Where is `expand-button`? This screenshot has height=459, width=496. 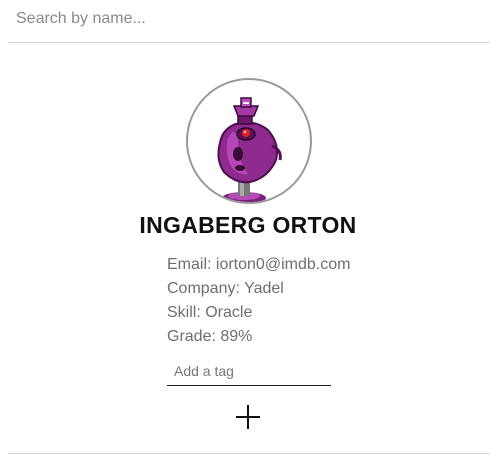 expand-button is located at coordinates (248, 417).